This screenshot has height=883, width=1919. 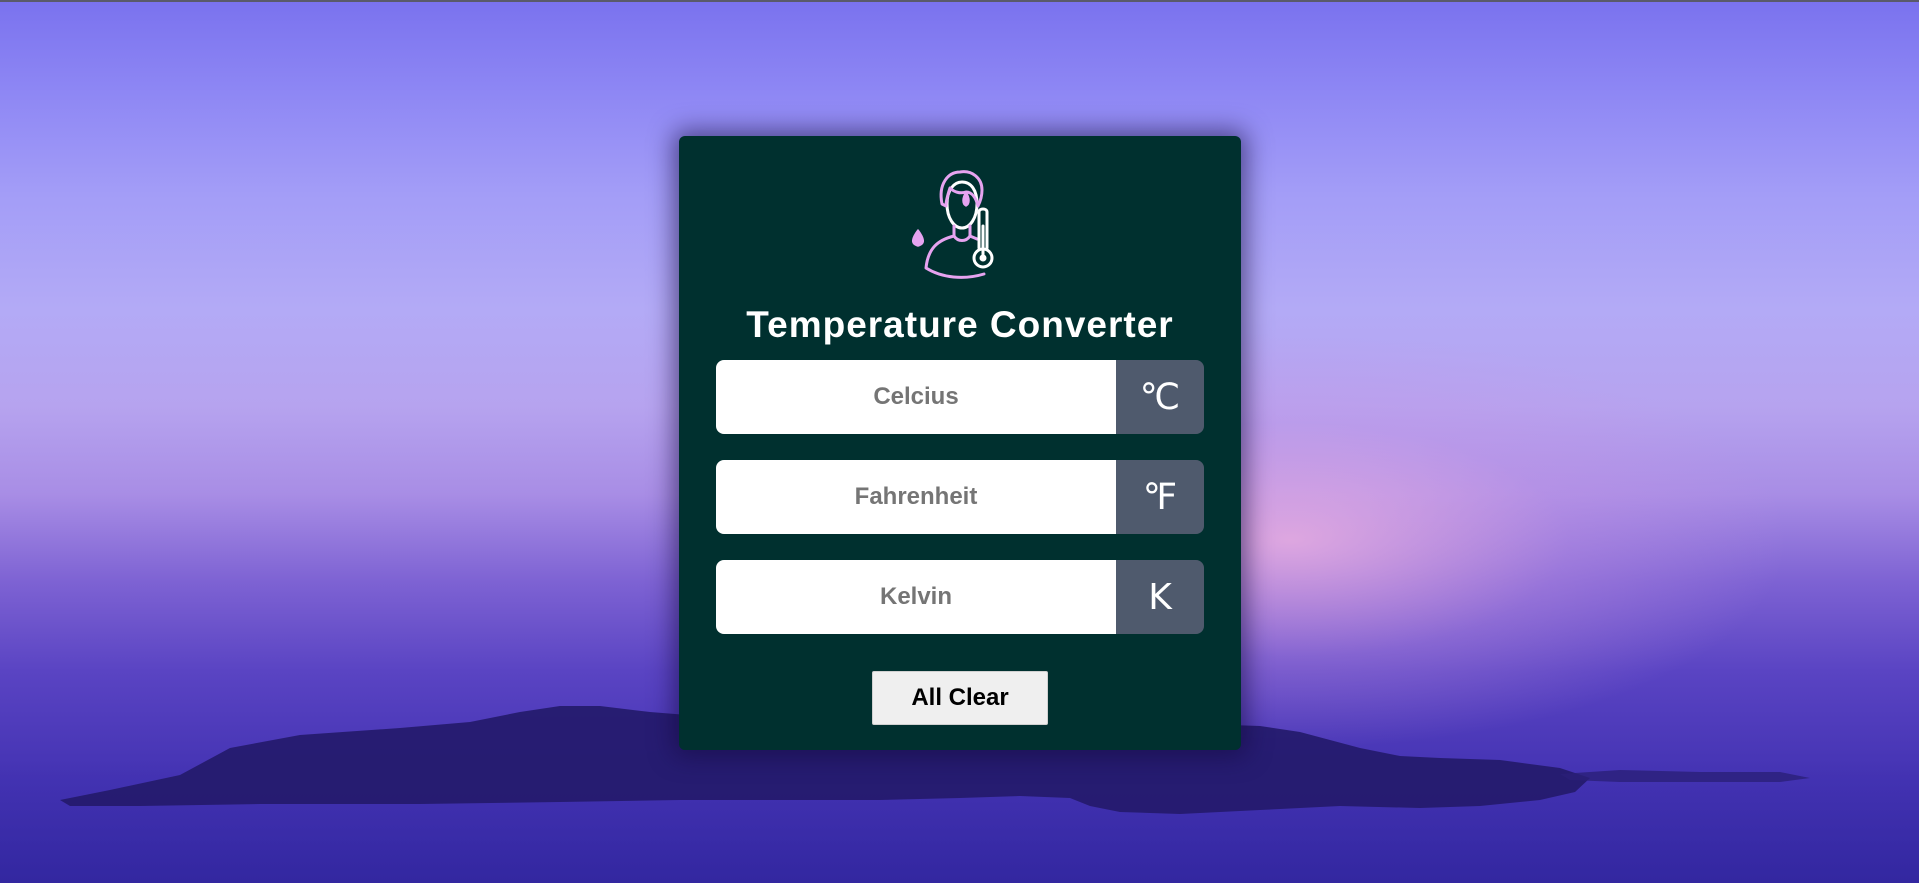 What do you see at coordinates (1160, 397) in the screenshot?
I see `celsius-unit-label: ℃` at bounding box center [1160, 397].